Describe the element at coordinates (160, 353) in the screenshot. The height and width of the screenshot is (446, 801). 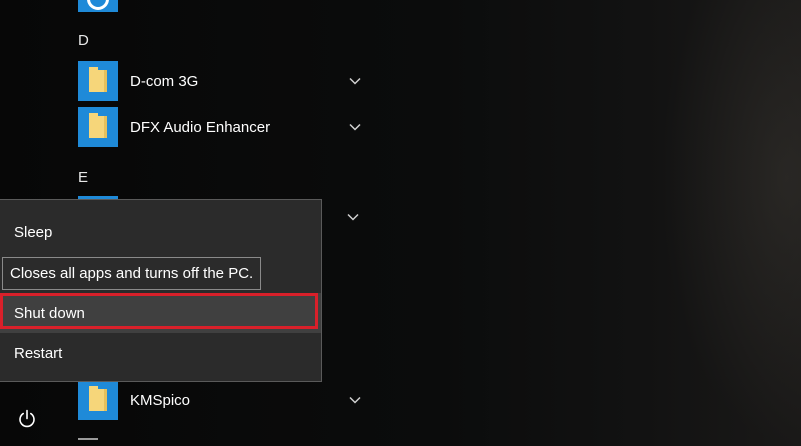
I see `restart-menu-item: Restart` at that location.